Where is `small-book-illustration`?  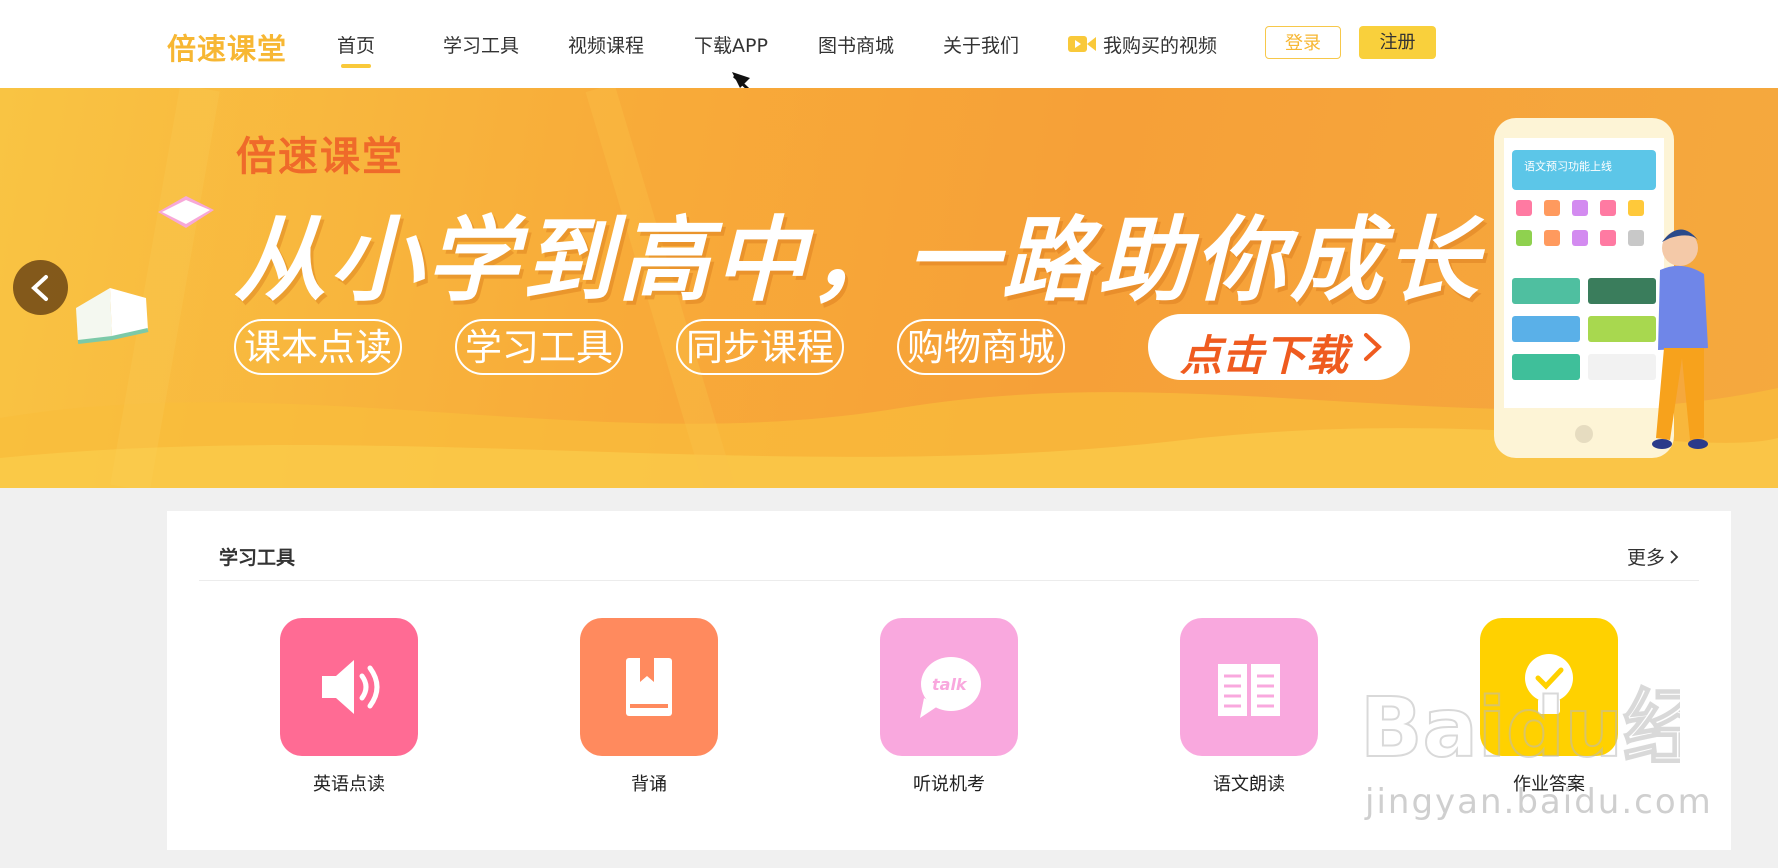
small-book-illustration is located at coordinates (186, 212).